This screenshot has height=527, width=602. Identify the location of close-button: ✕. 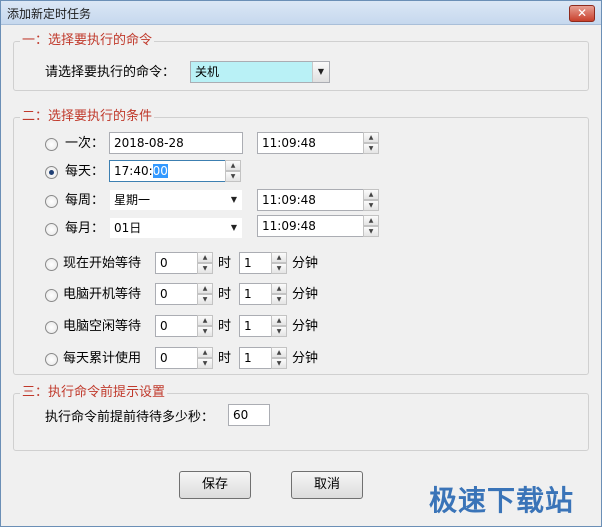
(582, 13).